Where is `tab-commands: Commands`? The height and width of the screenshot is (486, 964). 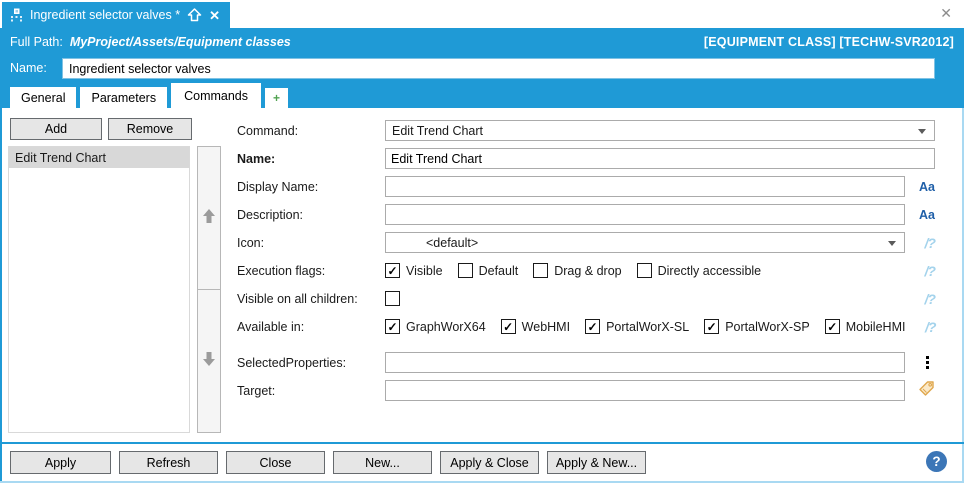
tab-commands: Commands is located at coordinates (216, 95).